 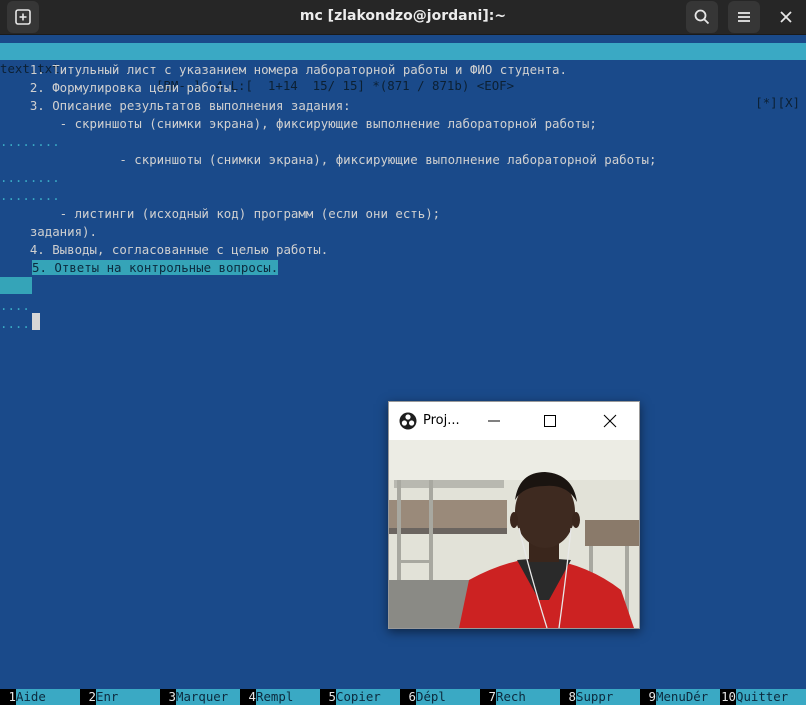 I want to click on editor-line: задания)., so click(x=48, y=231).